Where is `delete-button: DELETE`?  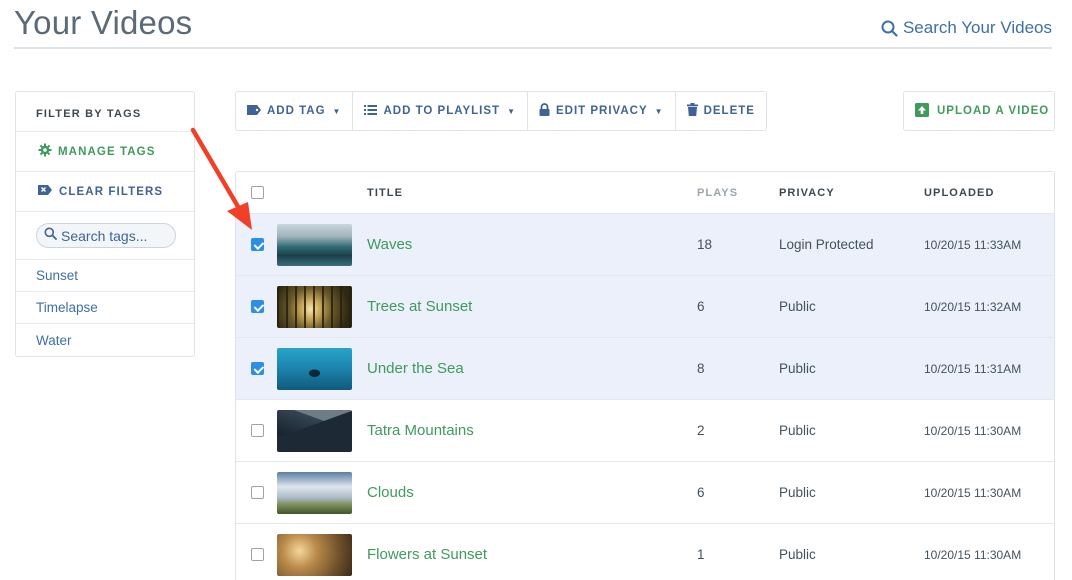 delete-button: DELETE is located at coordinates (721, 111).